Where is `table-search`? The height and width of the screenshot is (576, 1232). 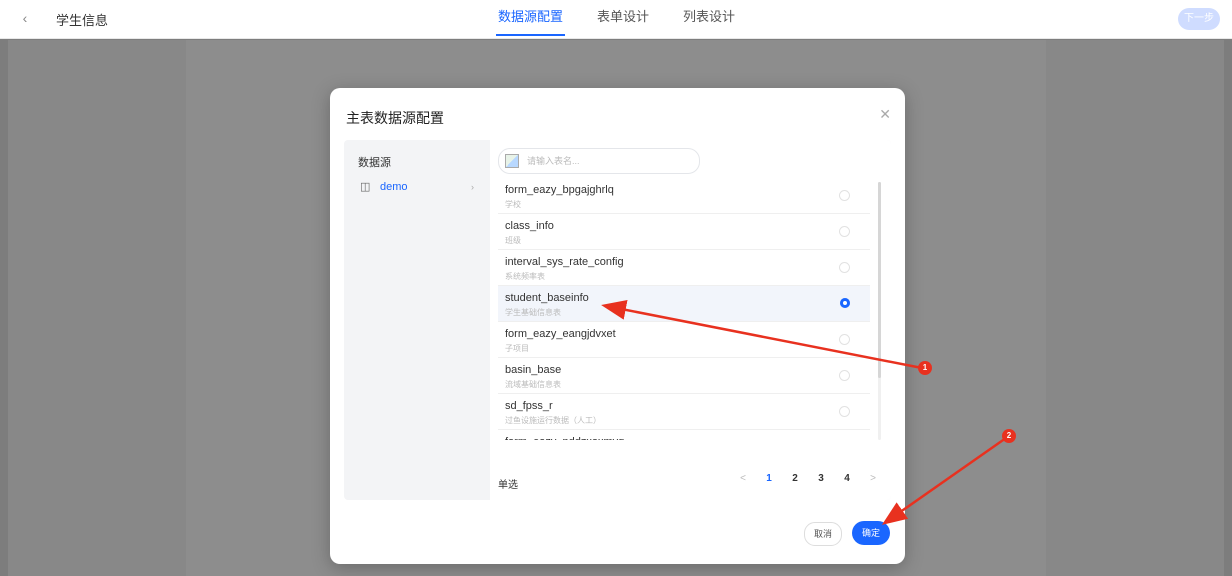 table-search is located at coordinates (599, 161).